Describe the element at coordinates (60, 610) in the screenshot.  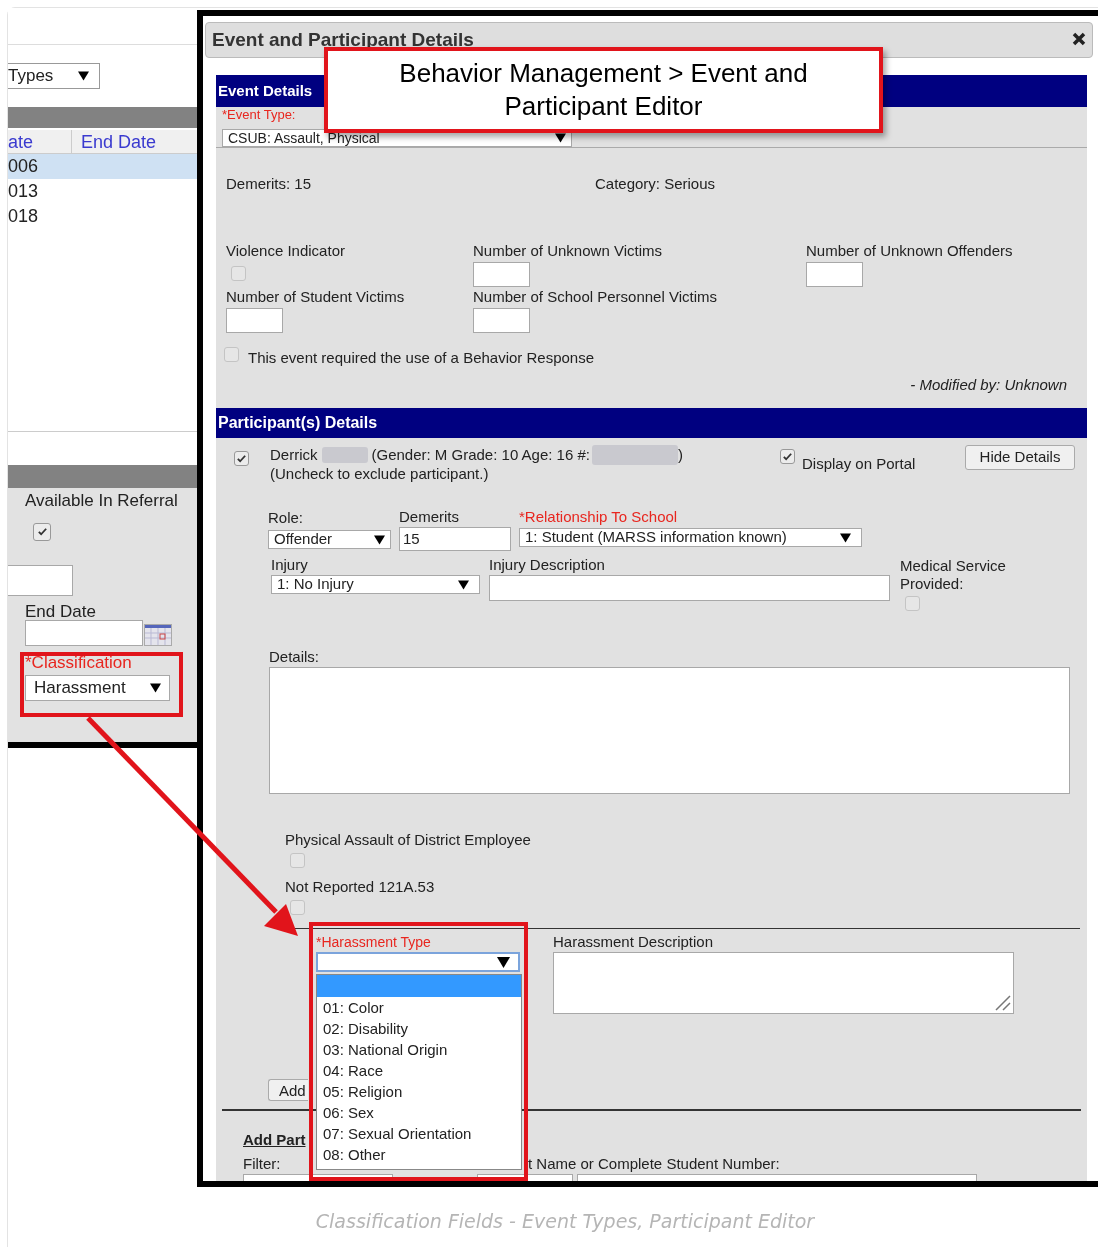
I see `field-label: End Date` at that location.